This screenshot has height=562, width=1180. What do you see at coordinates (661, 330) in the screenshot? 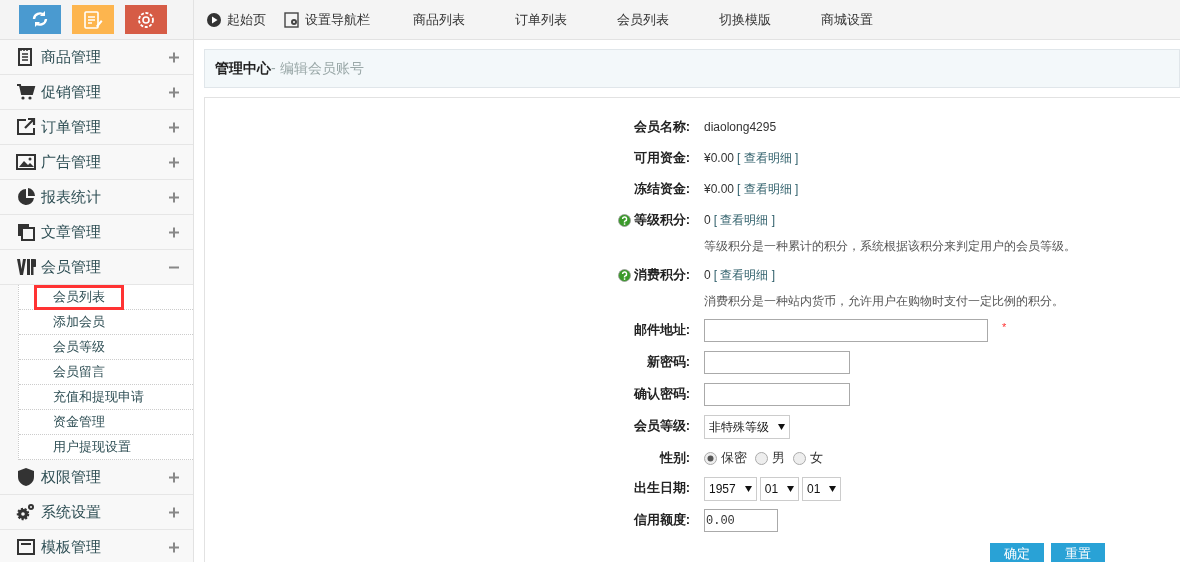
I see `field-label: 邮件地址:` at bounding box center [661, 330].